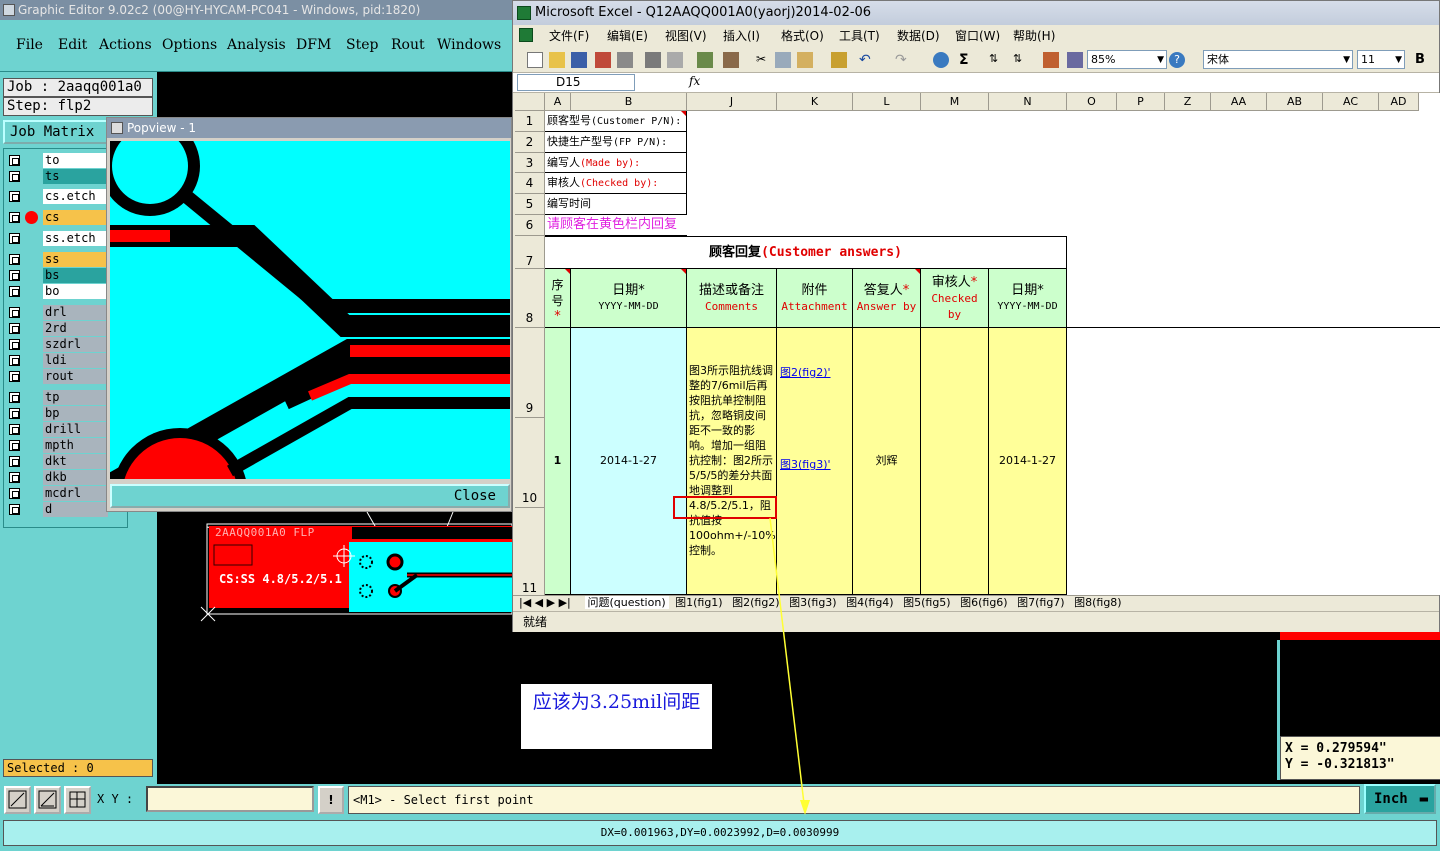 Image resolution: width=1440 pixels, height=851 pixels. I want to click on layer-name: dkb, so click(75, 477).